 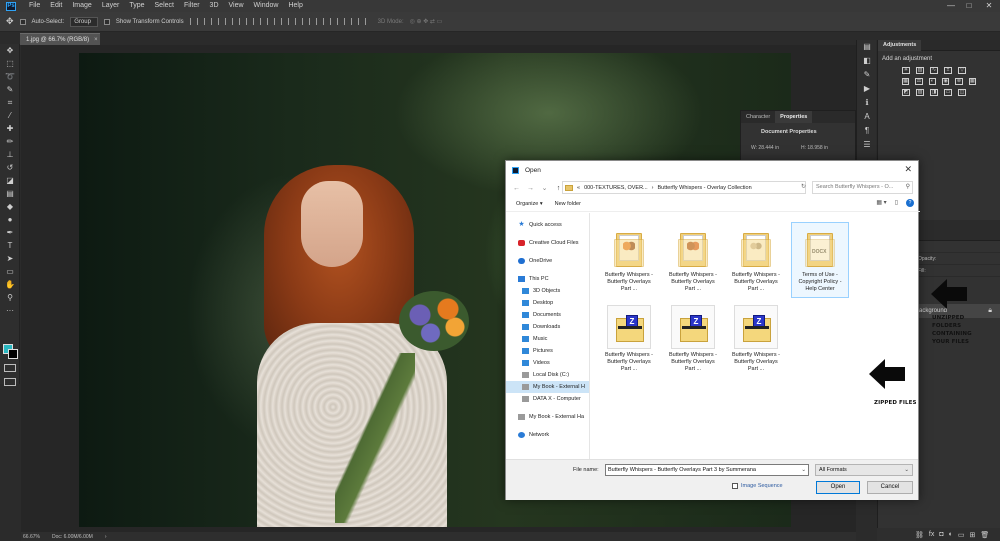 I want to click on zoom-level: 66.67%, so click(x=31, y=537).